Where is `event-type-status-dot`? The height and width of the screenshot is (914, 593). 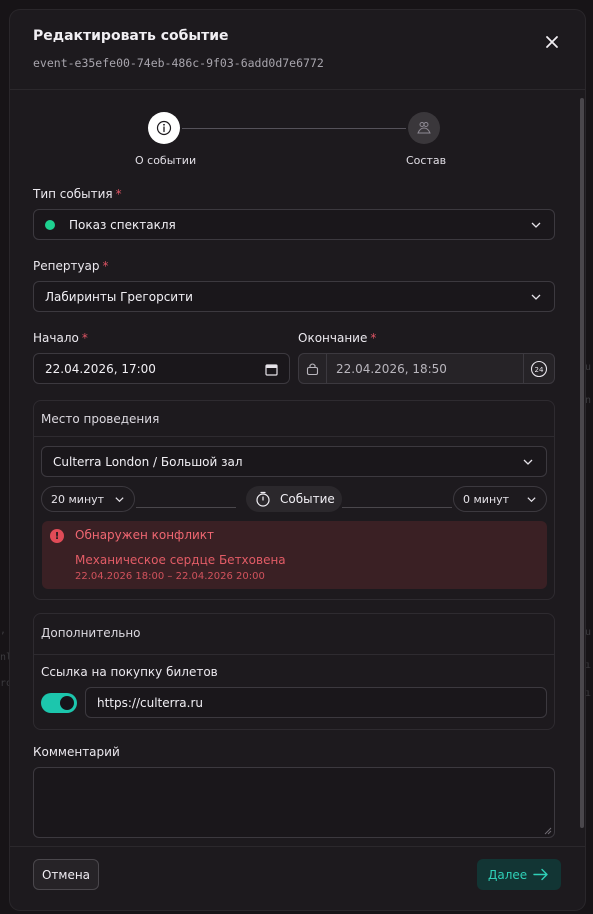 event-type-status-dot is located at coordinates (50, 224).